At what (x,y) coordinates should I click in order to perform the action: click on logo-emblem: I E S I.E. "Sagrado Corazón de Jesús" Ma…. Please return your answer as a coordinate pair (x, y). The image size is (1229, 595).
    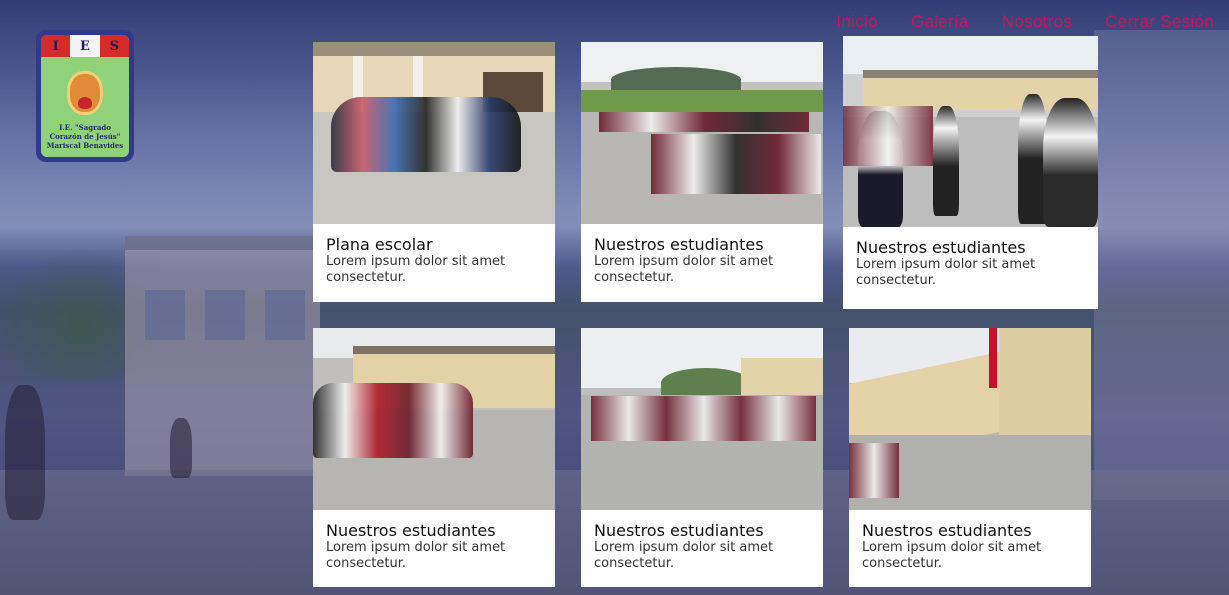
    Looking at the image, I should click on (85, 96).